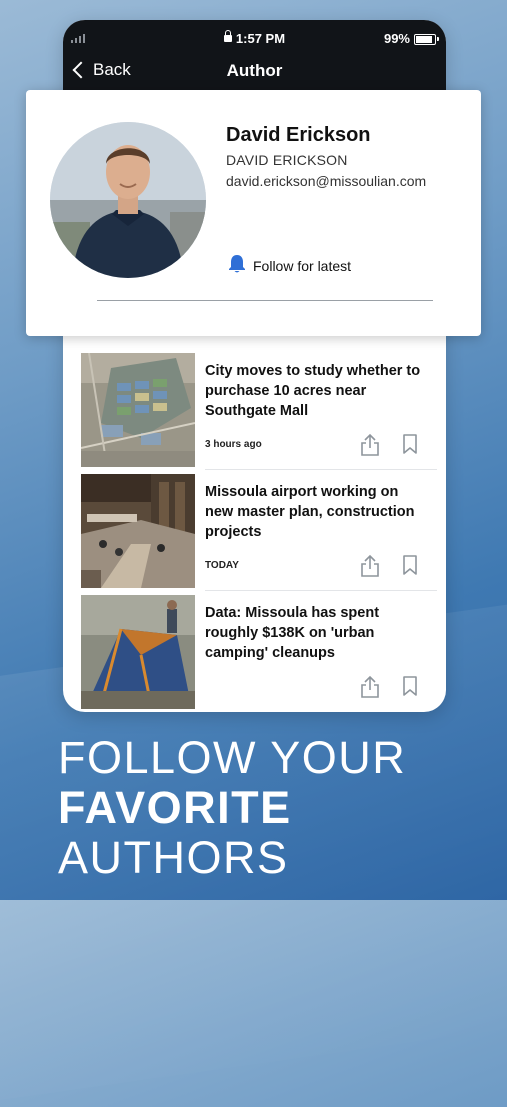  I want to click on status-bar: 1:57 PM 99%, so click(254, 38).